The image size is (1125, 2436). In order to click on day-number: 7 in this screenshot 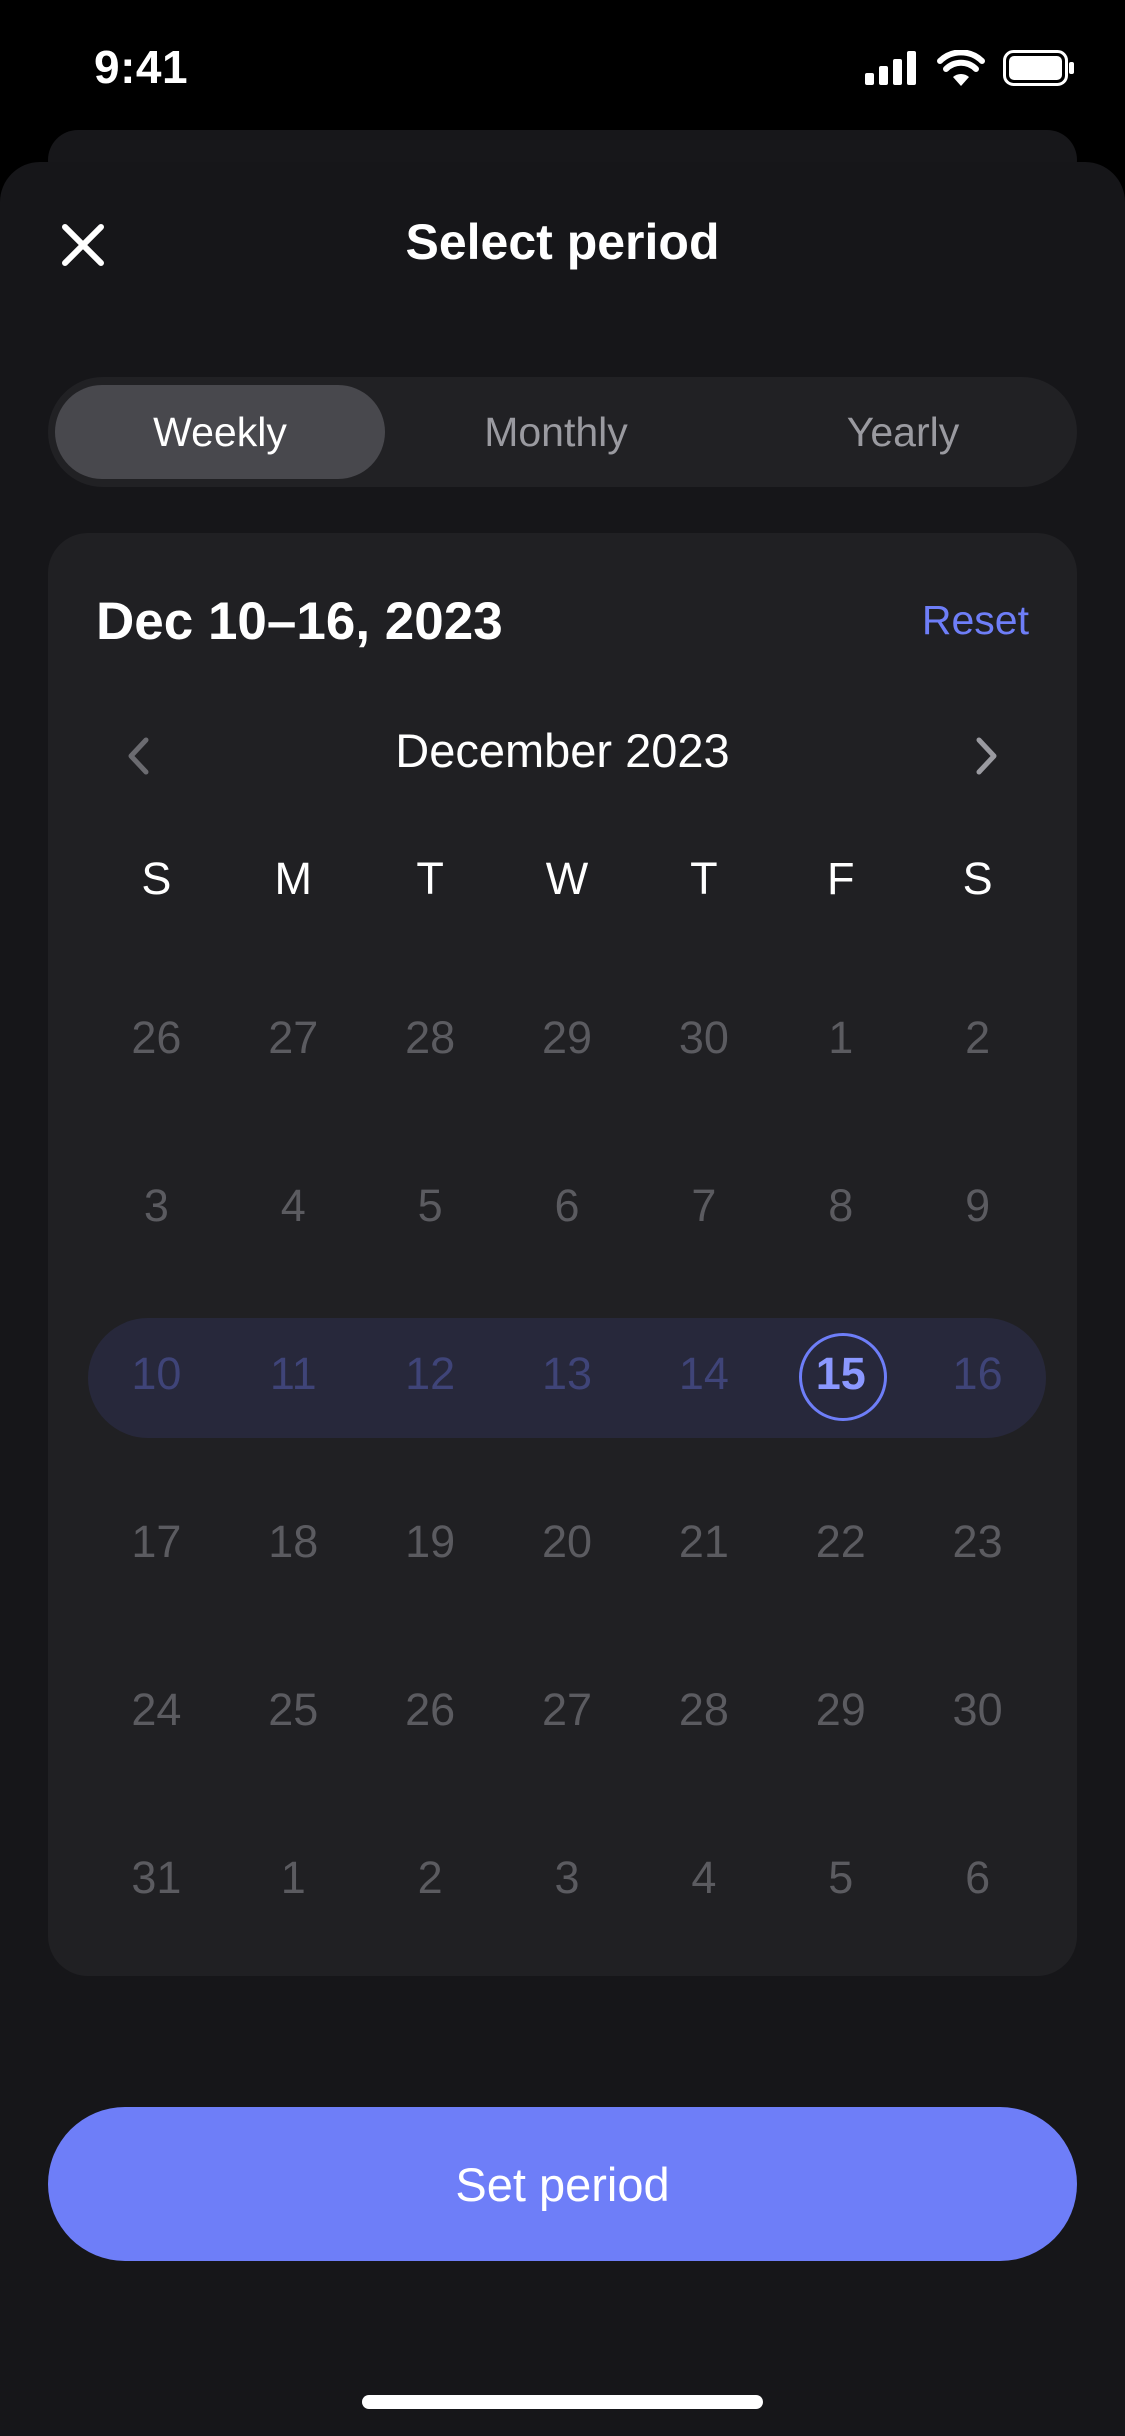, I will do `click(704, 1205)`.